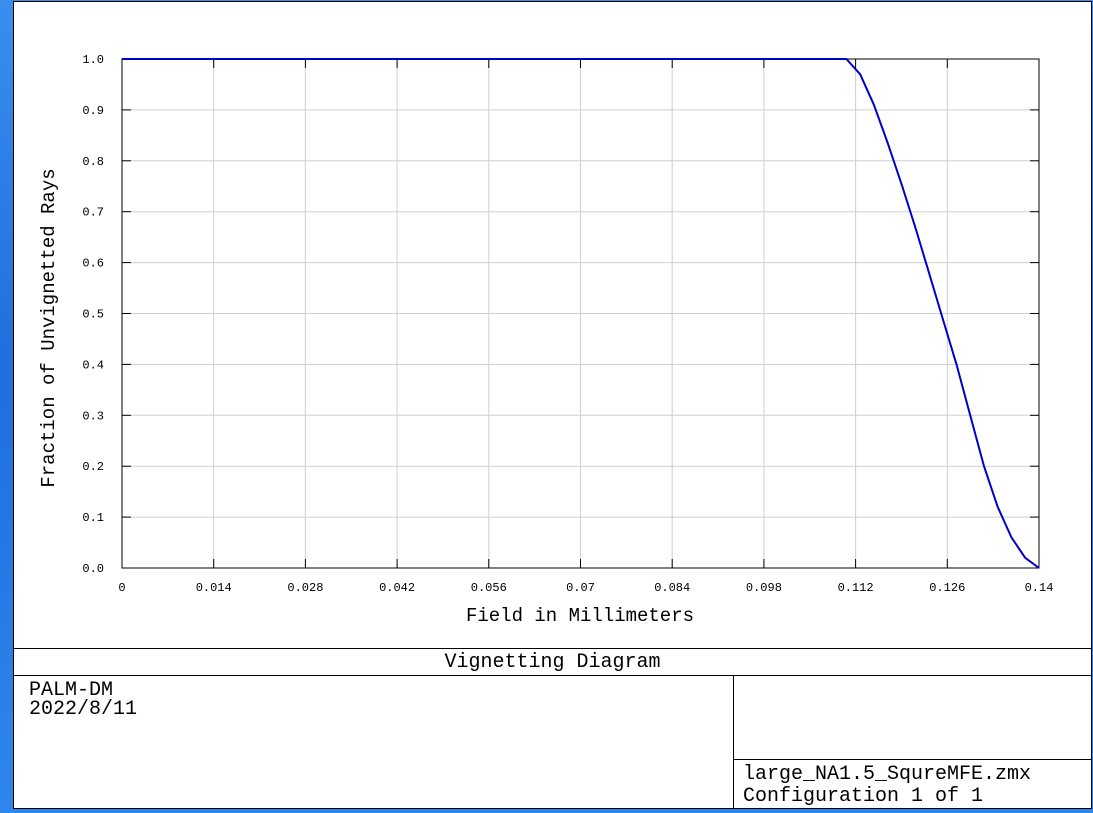  Describe the element at coordinates (863, 796) in the screenshot. I see `configuration-text: Configuration 1 of 1` at that location.